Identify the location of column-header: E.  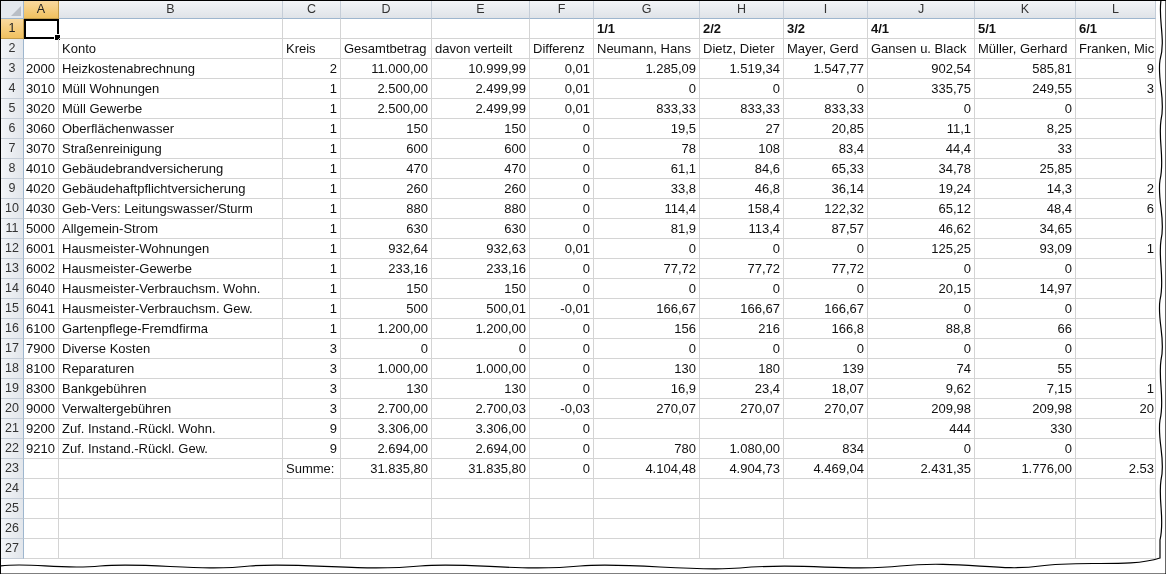
(481, 10).